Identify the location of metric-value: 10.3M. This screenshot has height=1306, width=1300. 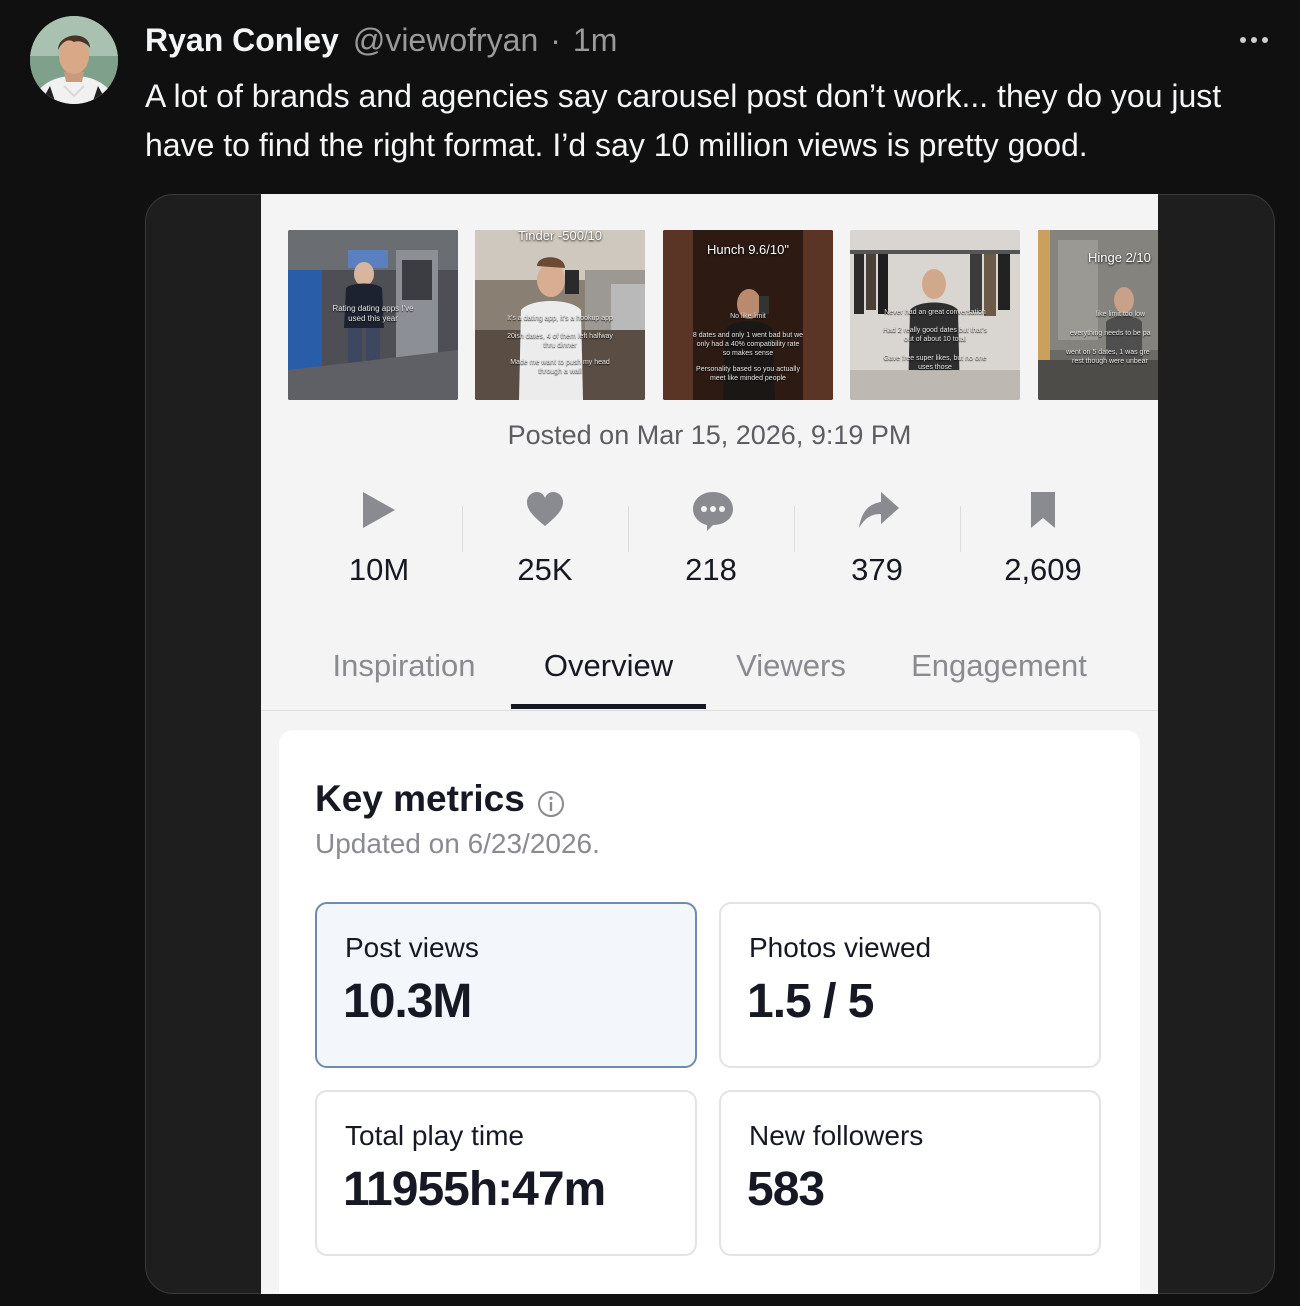
(407, 1001).